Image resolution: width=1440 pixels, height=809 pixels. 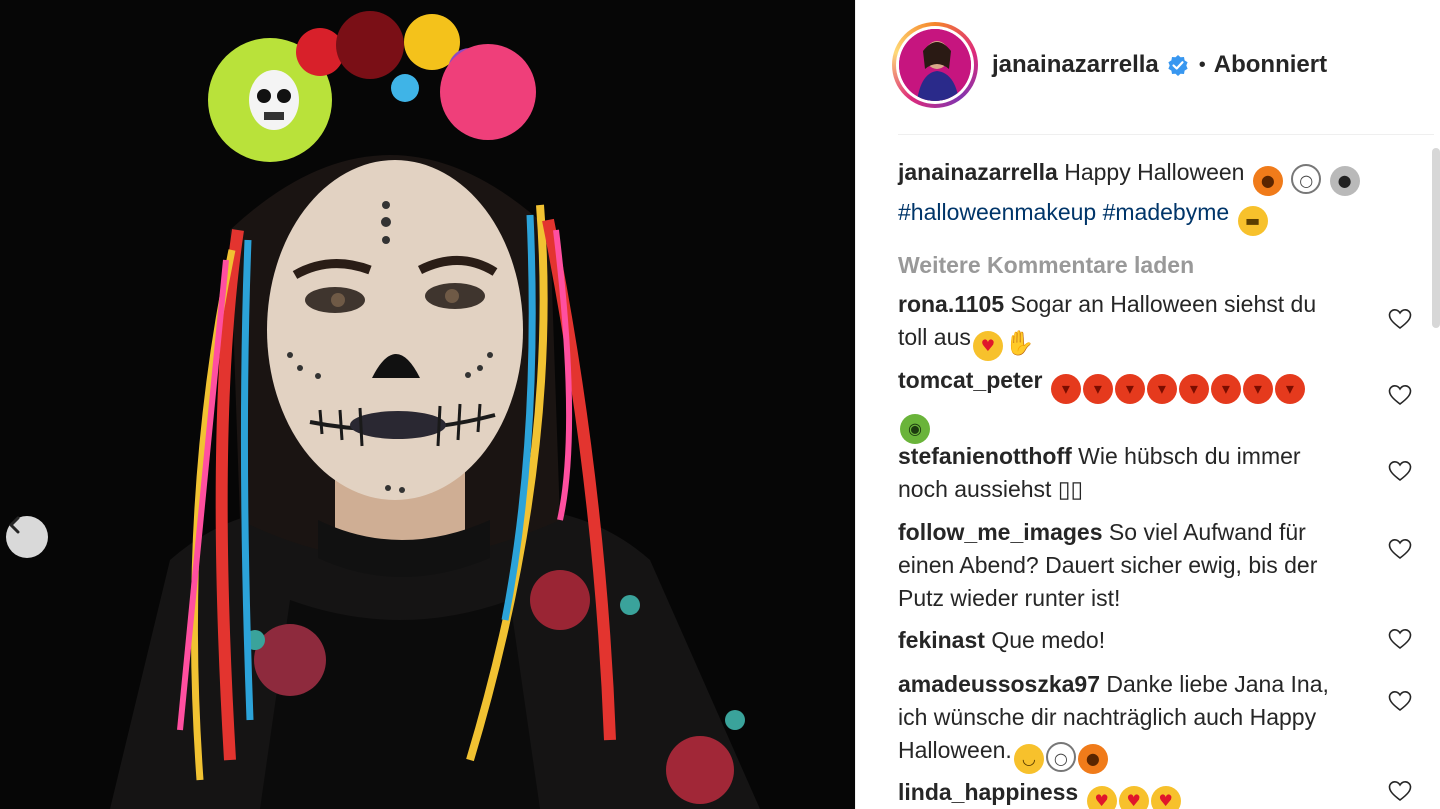 What do you see at coordinates (951, 304) in the screenshot?
I see `comment-username: rona.1105` at bounding box center [951, 304].